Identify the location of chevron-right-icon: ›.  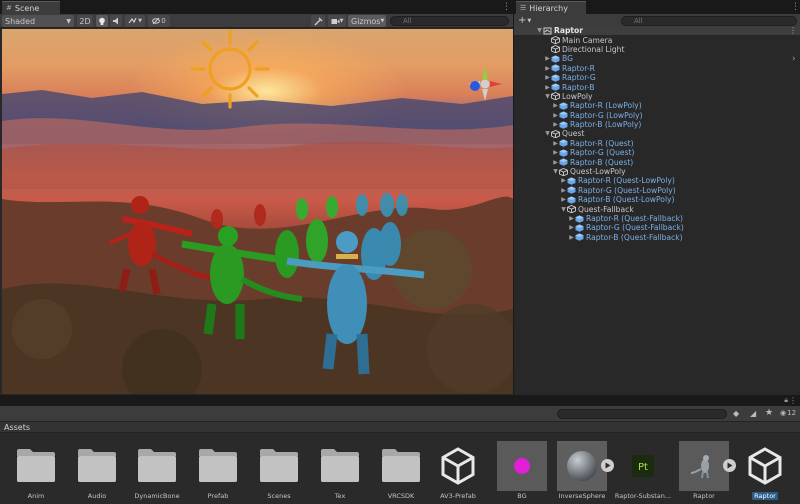
(794, 59).